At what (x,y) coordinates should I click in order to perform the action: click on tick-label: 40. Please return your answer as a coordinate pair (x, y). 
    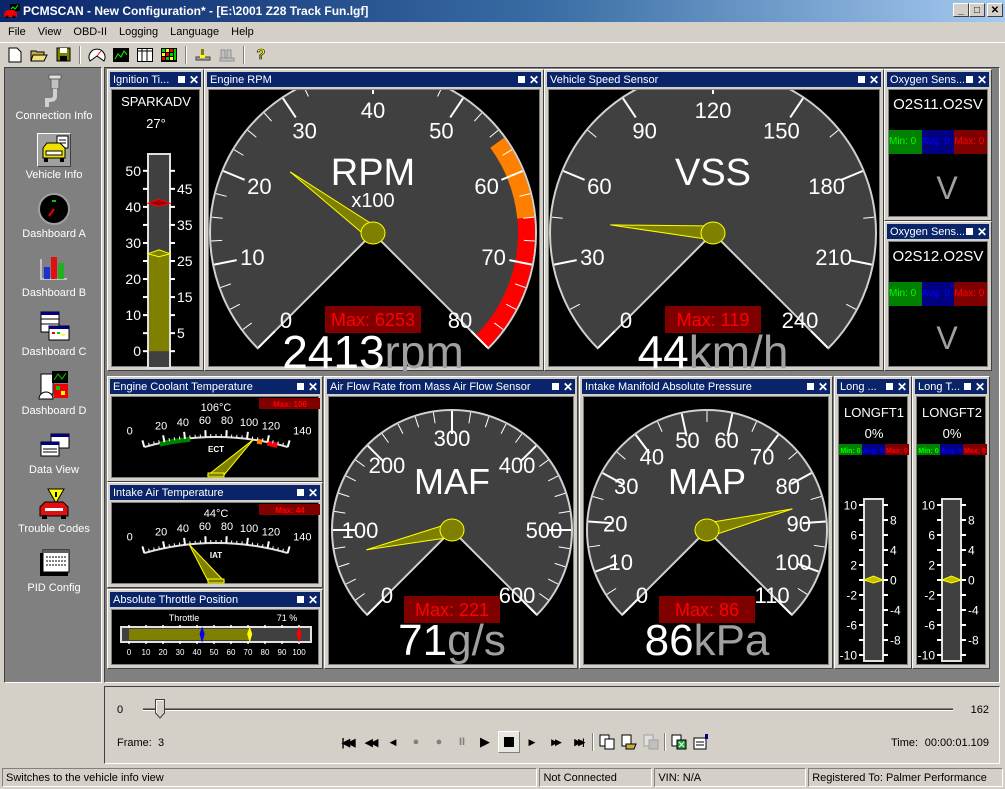
    Looking at the image, I should click on (183, 529).